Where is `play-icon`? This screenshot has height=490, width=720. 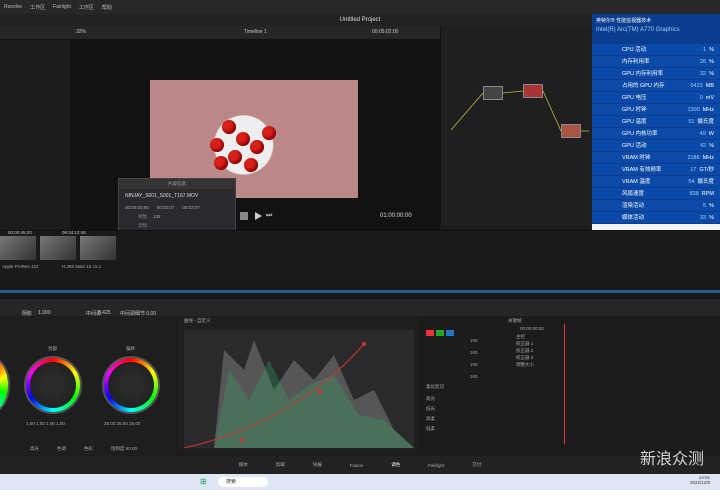
play-icon is located at coordinates (258, 216).